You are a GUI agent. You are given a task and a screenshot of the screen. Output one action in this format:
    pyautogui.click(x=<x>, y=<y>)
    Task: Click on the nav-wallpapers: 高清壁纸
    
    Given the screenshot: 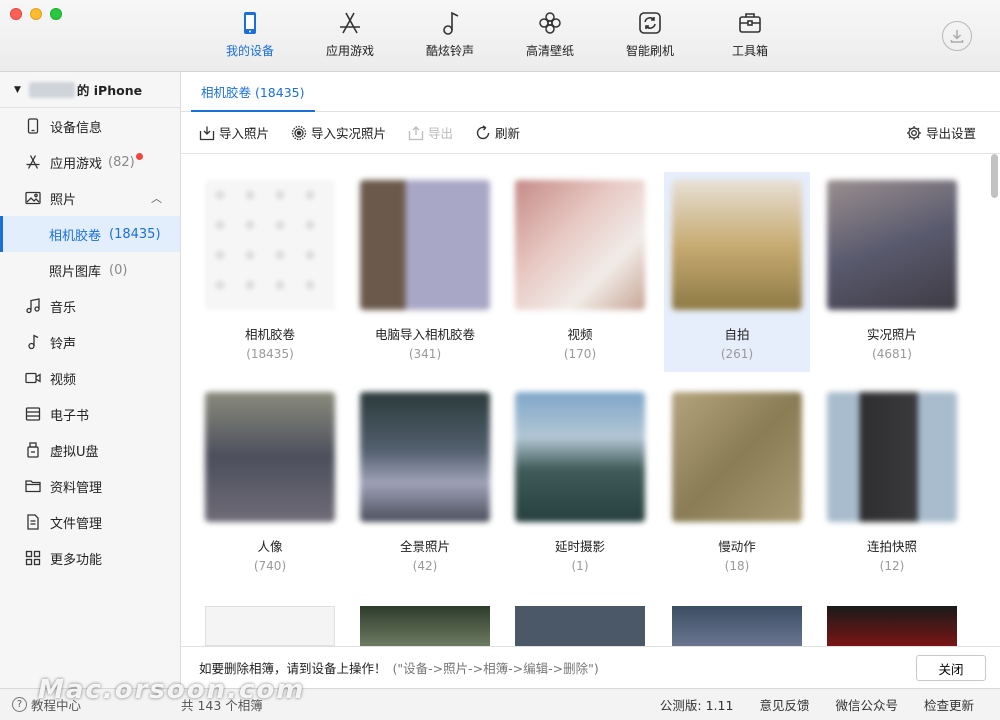 What is the action you would take?
    pyautogui.click(x=550, y=34)
    